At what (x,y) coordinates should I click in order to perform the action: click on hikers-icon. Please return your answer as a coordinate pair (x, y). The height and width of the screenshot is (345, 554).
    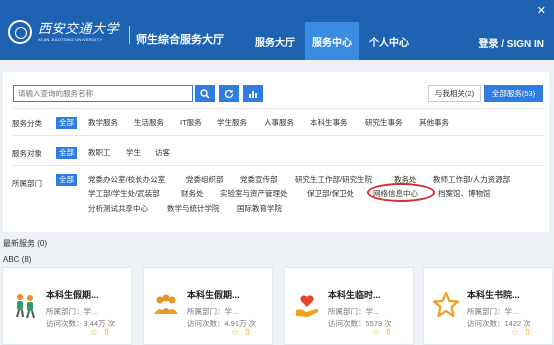
    Looking at the image, I should click on (25, 306).